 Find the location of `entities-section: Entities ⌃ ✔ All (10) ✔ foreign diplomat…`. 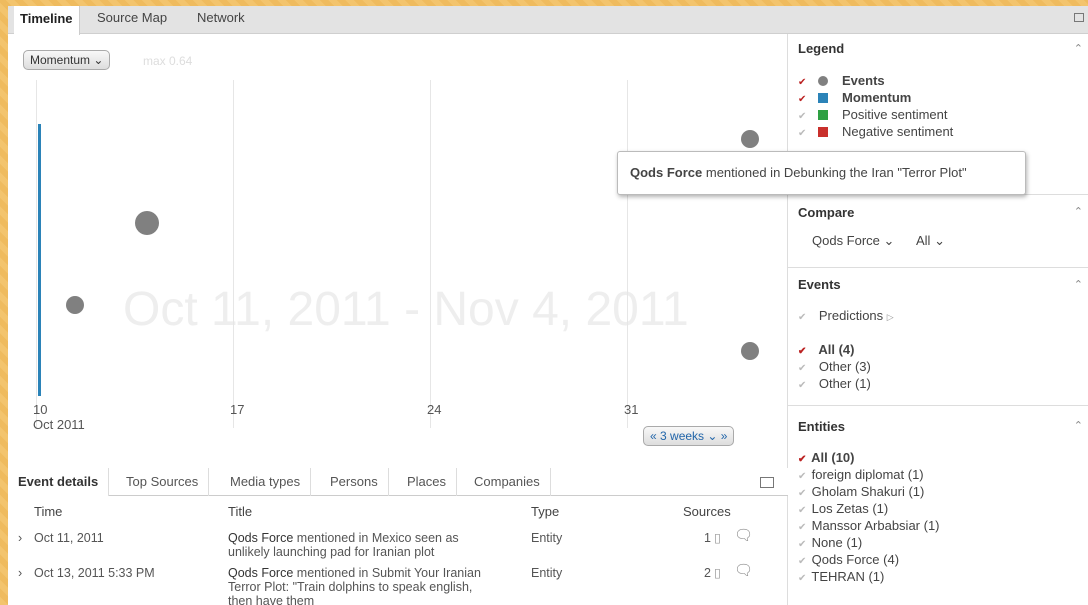

entities-section: Entities ⌃ ✔ All (10) ✔ foreign diplomat… is located at coordinates (938, 505).